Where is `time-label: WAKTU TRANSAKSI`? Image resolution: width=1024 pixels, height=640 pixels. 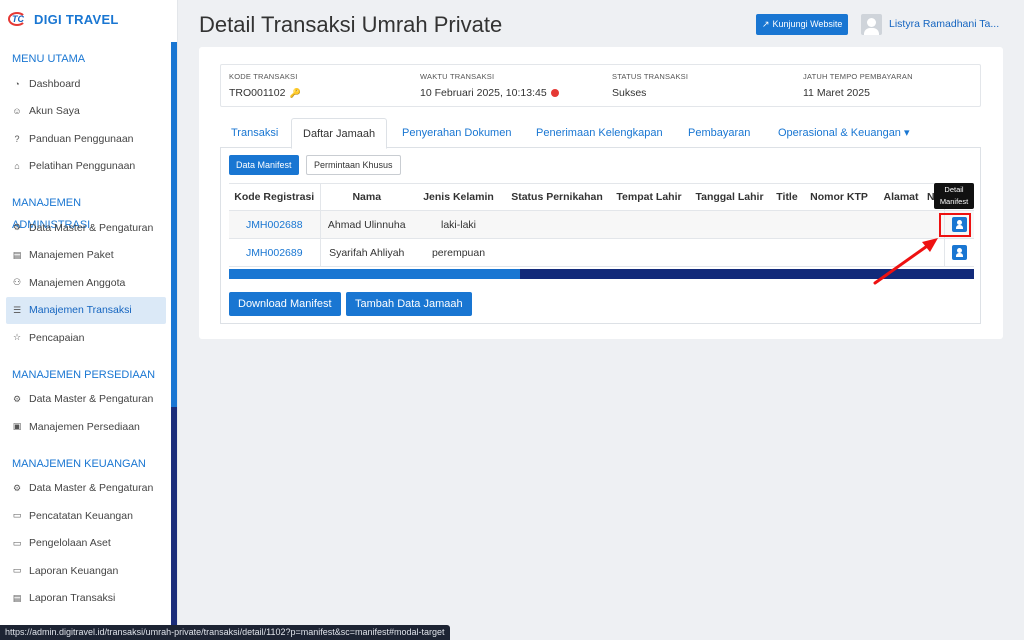
time-label: WAKTU TRANSAKSI is located at coordinates (457, 76).